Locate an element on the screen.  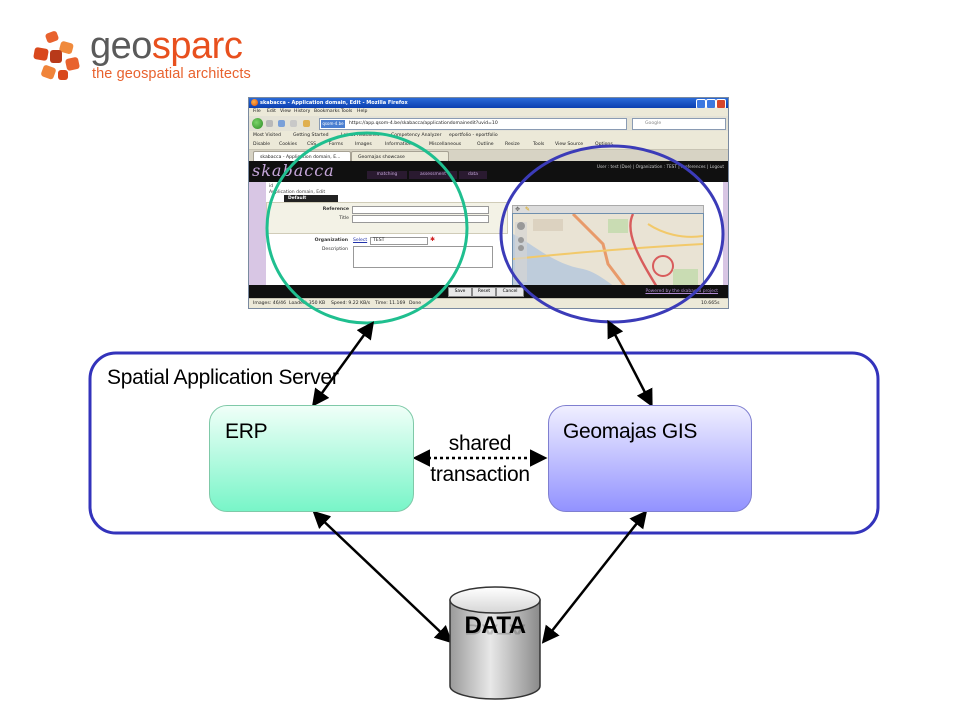
shared-line1: shared is located at coordinates (480, 443).